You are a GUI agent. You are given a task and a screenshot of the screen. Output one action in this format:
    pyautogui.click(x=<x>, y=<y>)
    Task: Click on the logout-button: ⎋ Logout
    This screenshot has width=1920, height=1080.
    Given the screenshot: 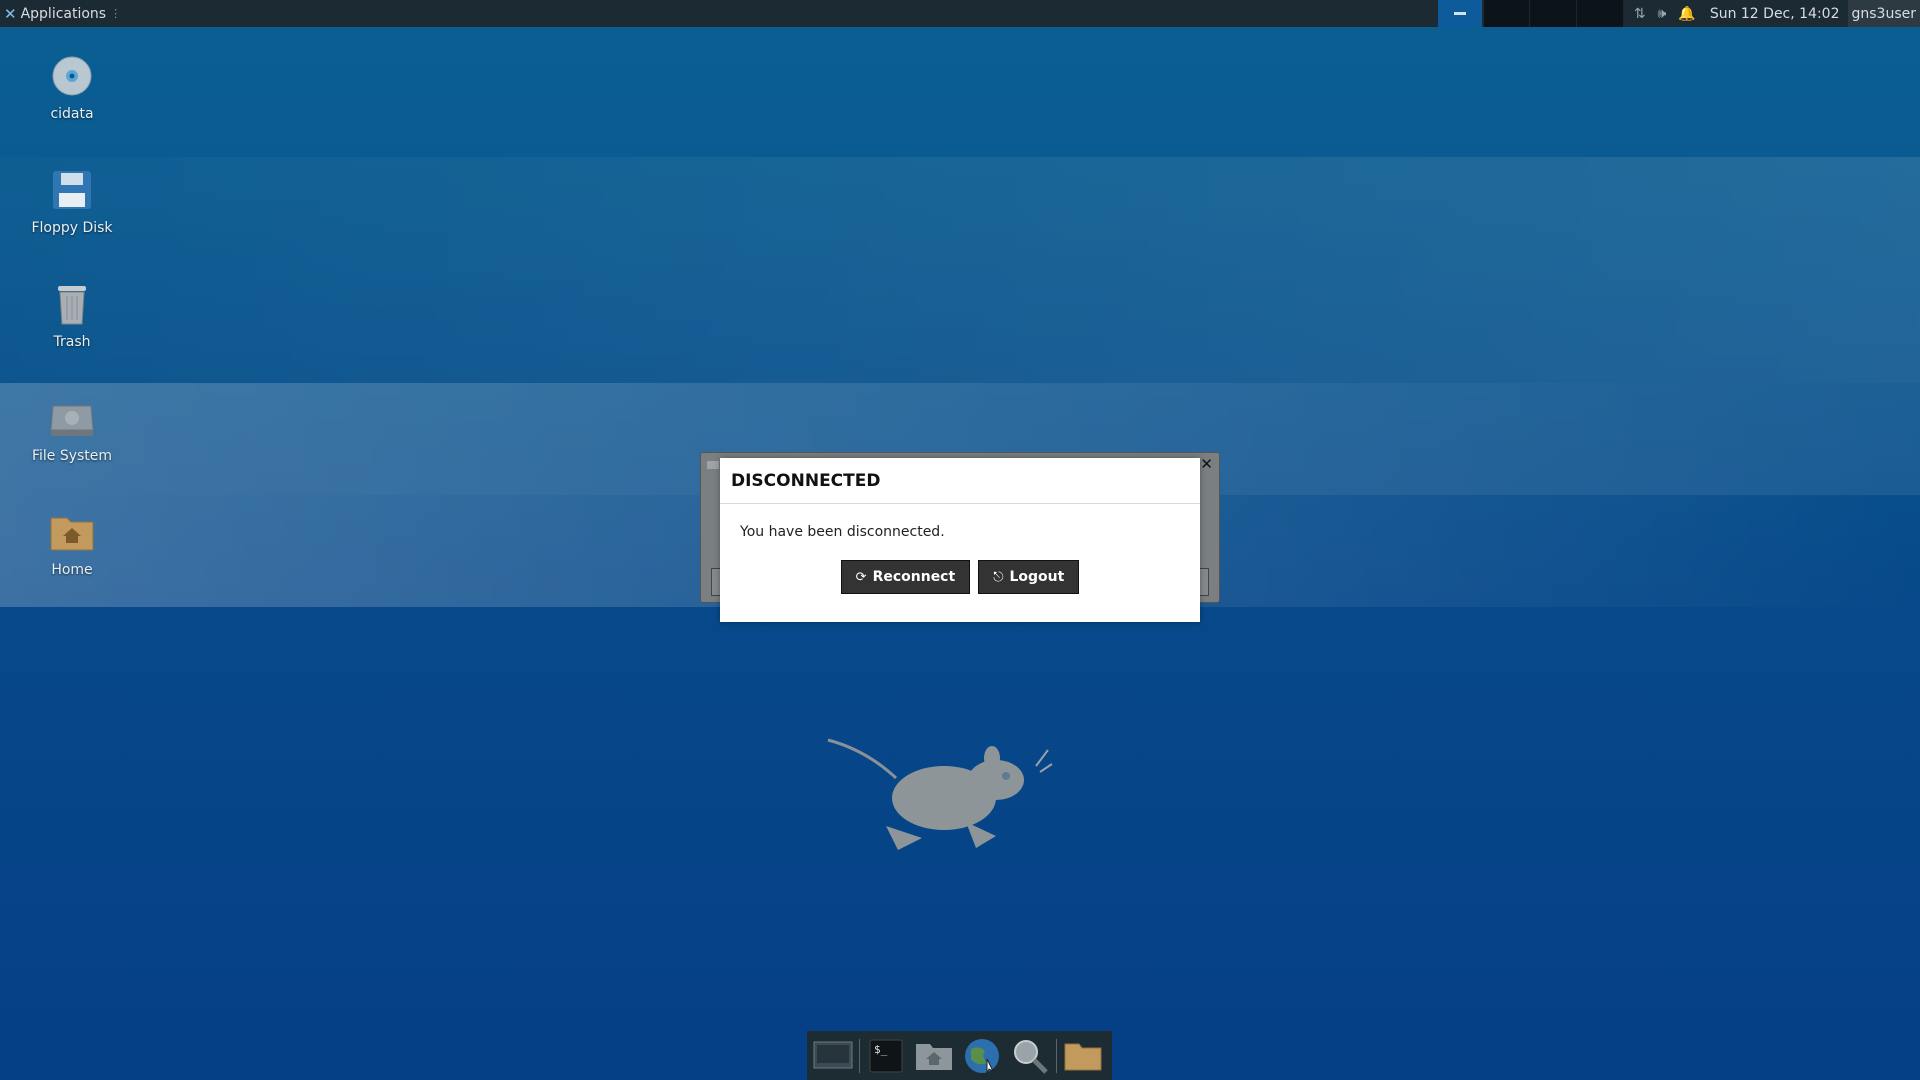 What is the action you would take?
    pyautogui.click(x=1029, y=577)
    